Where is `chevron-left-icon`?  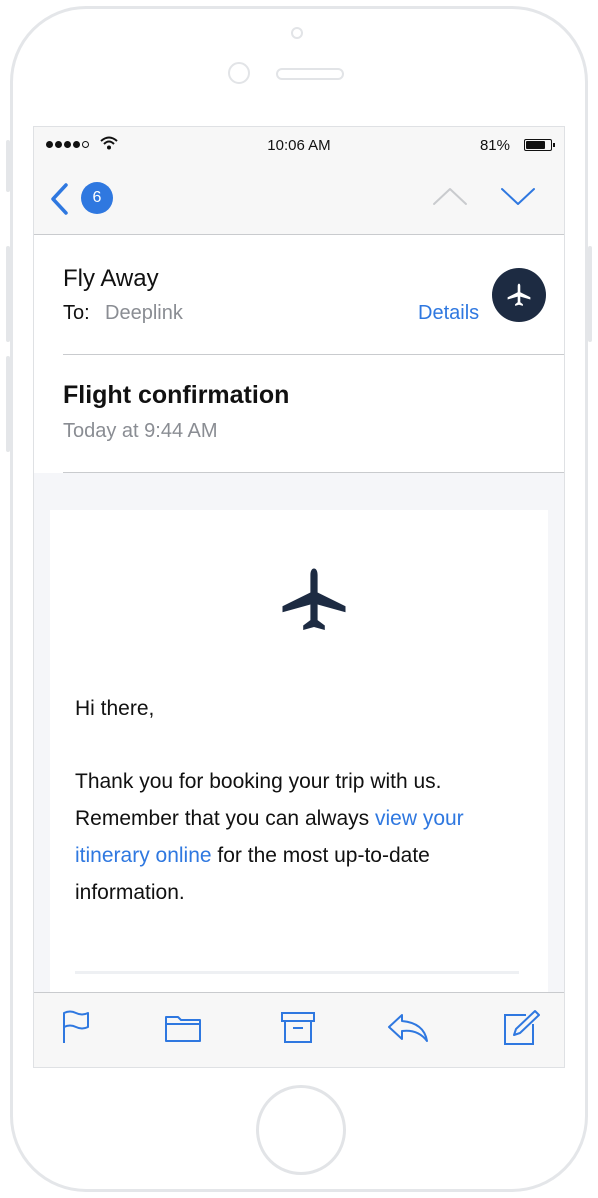 chevron-left-icon is located at coordinates (59, 199).